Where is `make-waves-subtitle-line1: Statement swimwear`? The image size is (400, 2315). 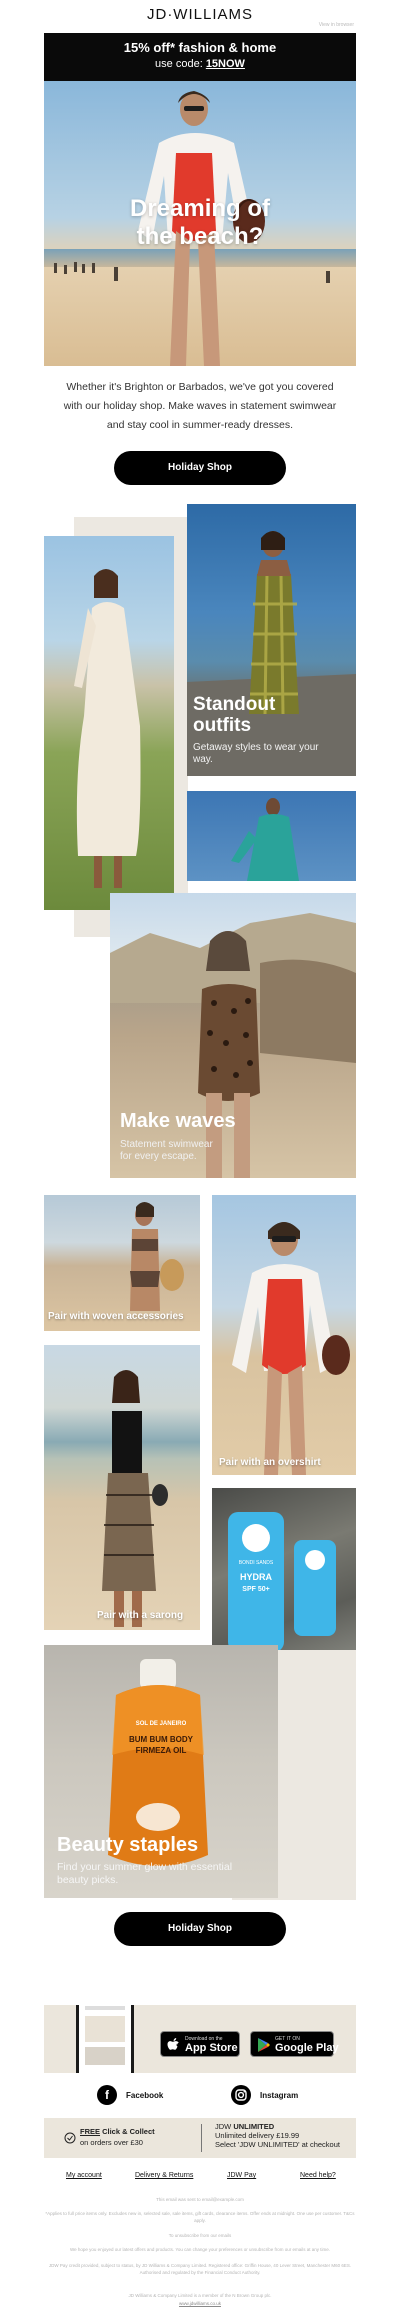
make-waves-subtitle-line1: Statement swimwear is located at coordinates (166, 1144).